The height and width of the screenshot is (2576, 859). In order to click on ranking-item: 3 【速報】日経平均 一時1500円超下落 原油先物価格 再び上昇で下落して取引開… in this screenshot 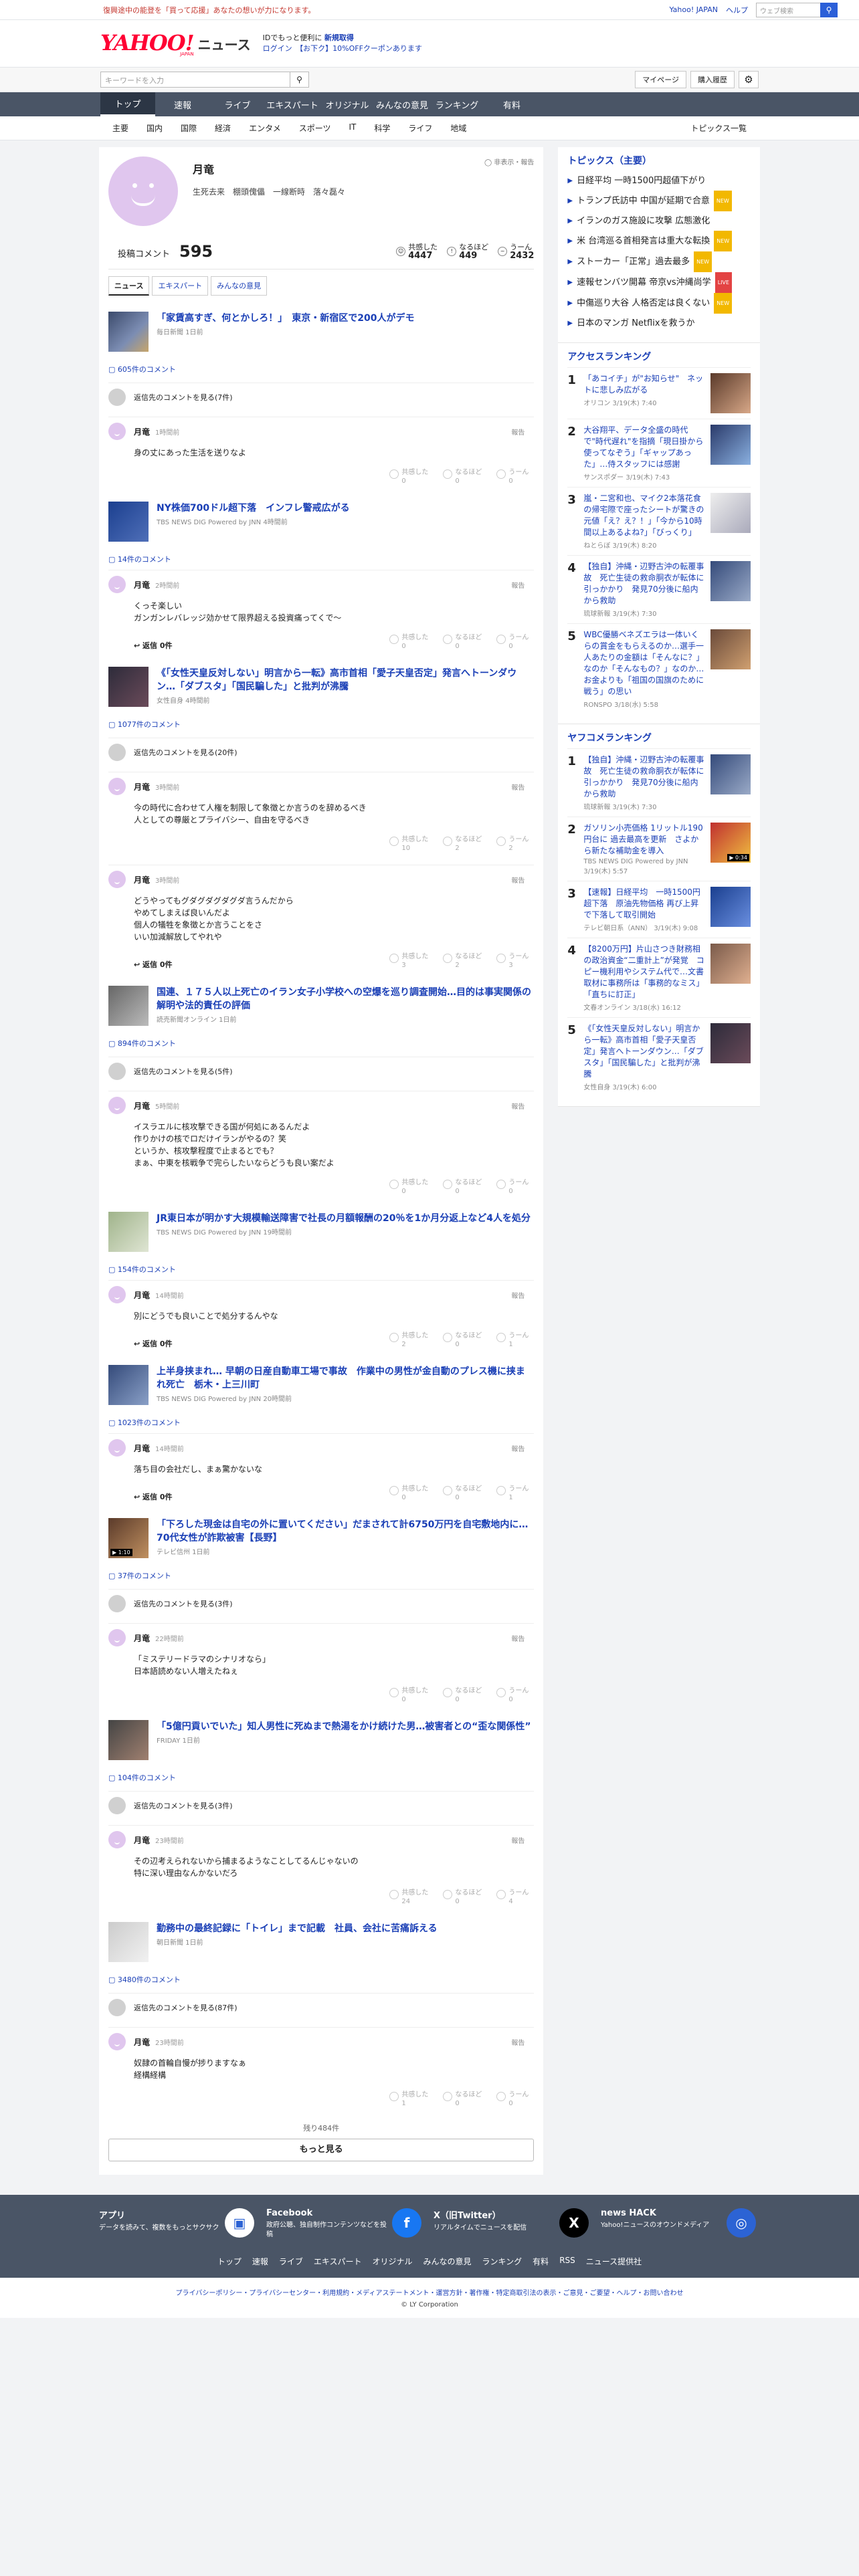, I will do `click(659, 909)`.